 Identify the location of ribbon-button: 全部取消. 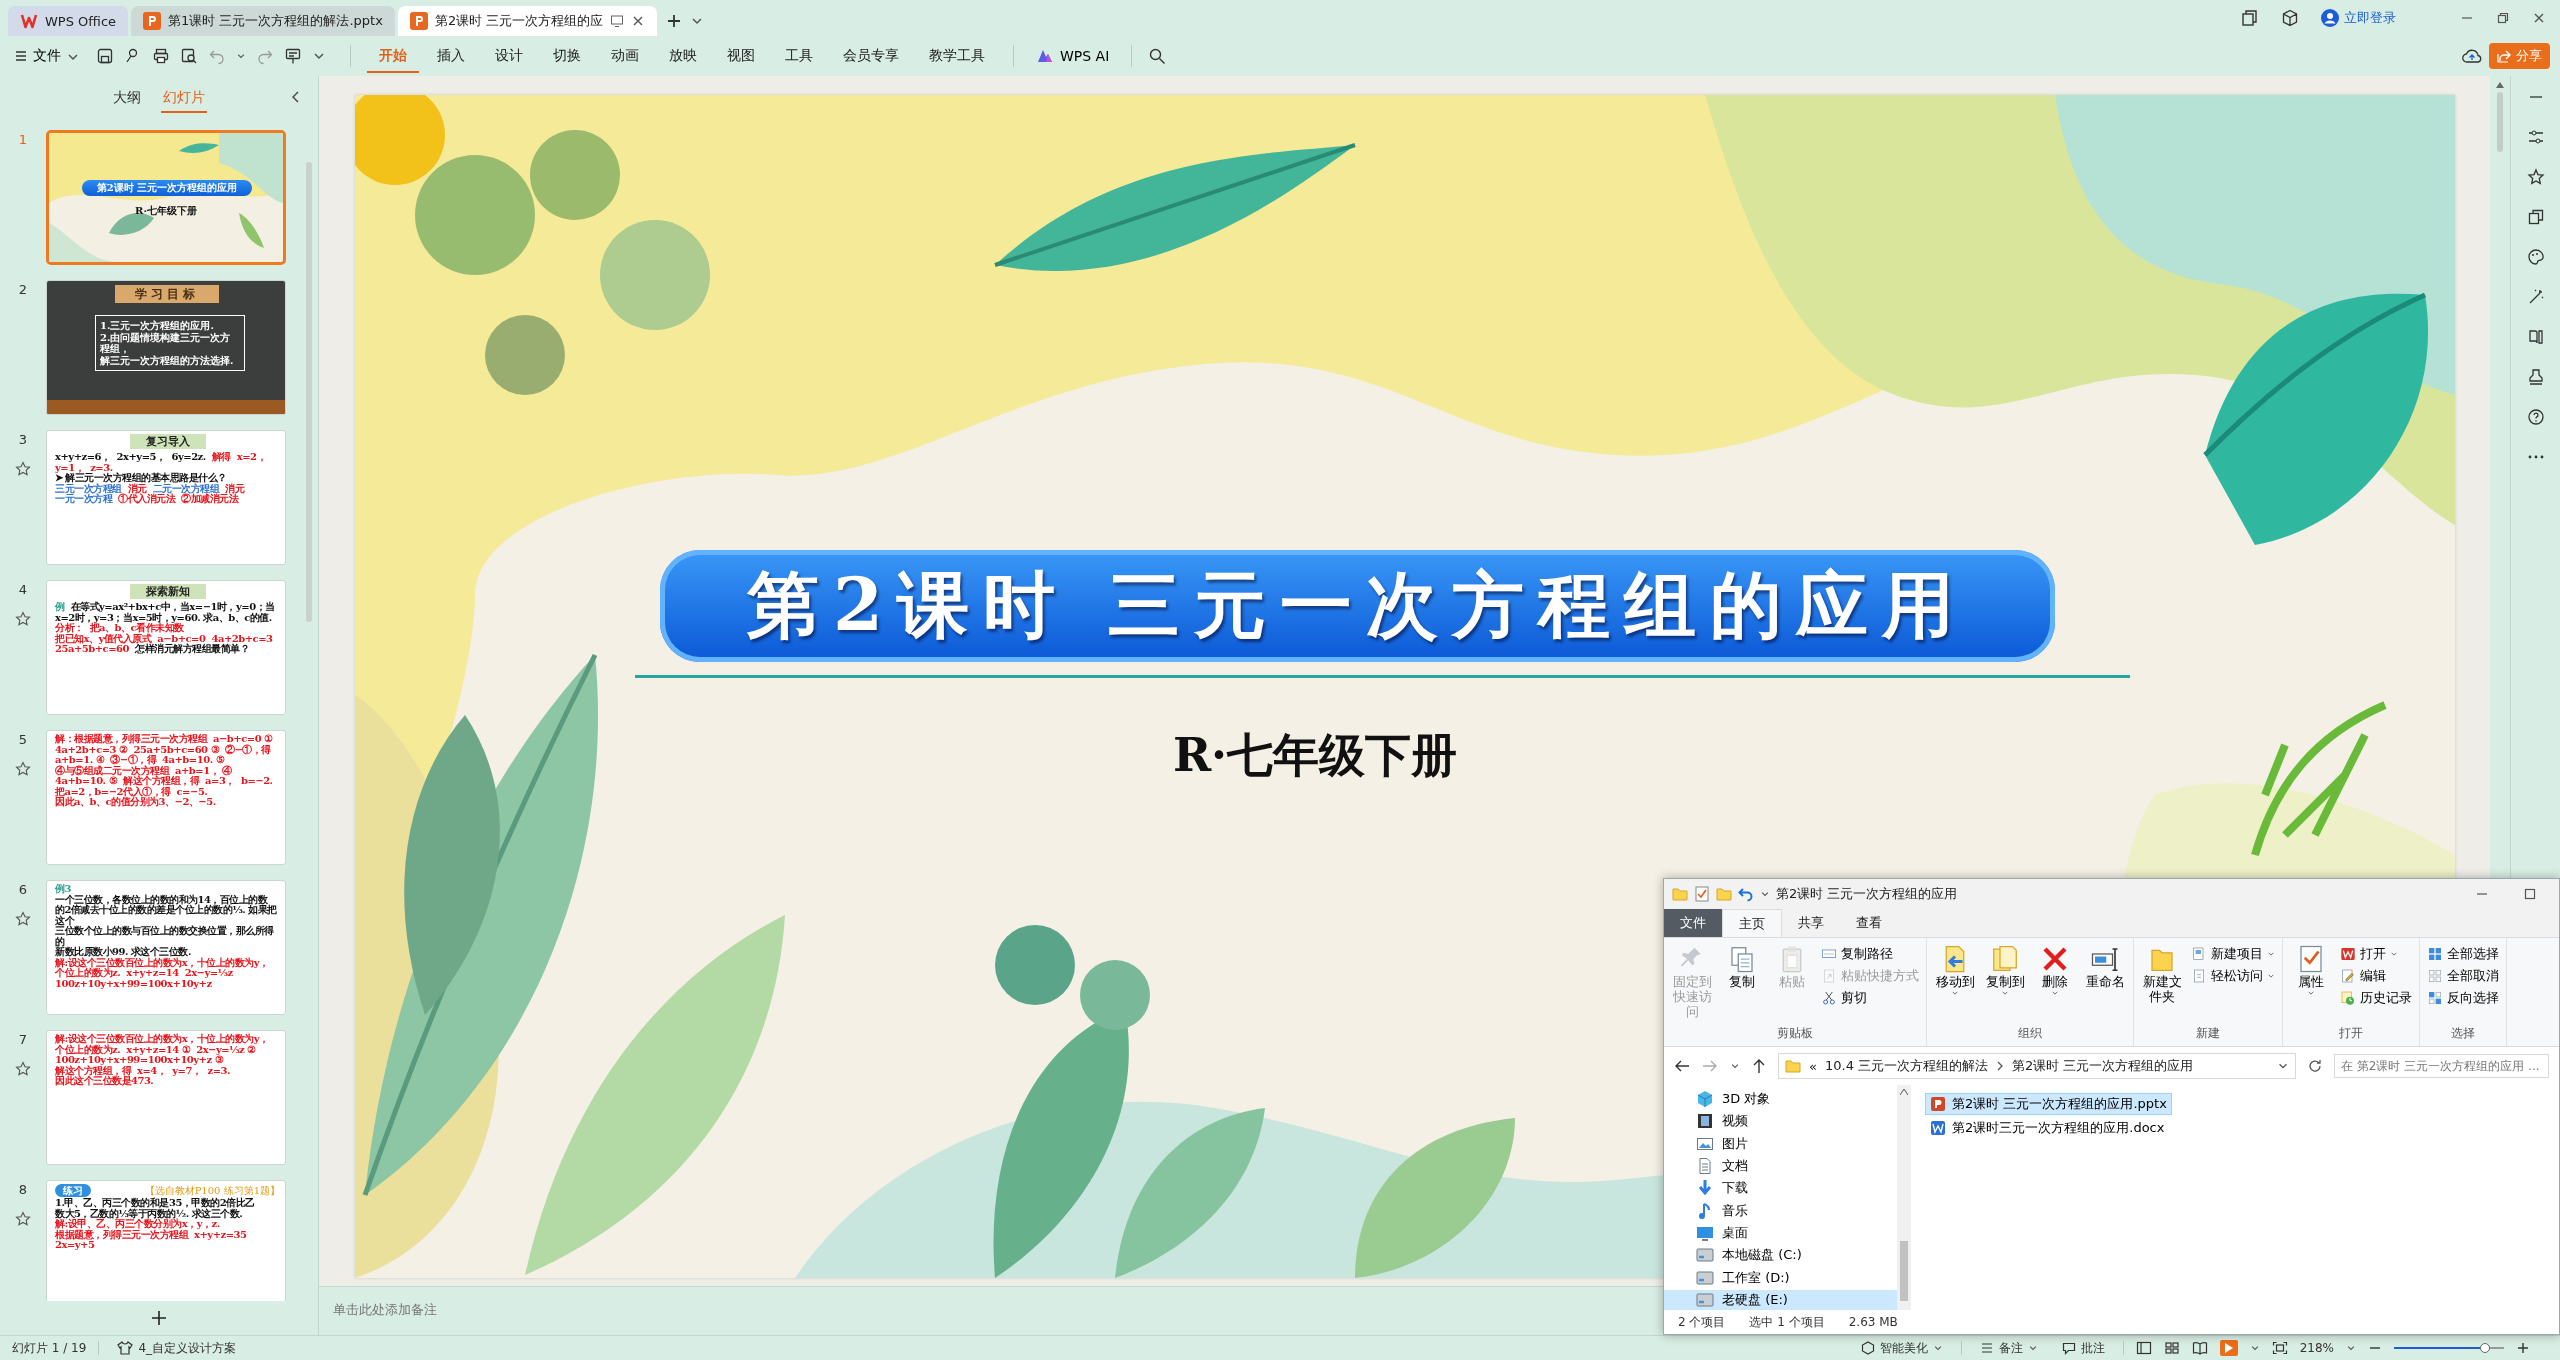
(2463, 976).